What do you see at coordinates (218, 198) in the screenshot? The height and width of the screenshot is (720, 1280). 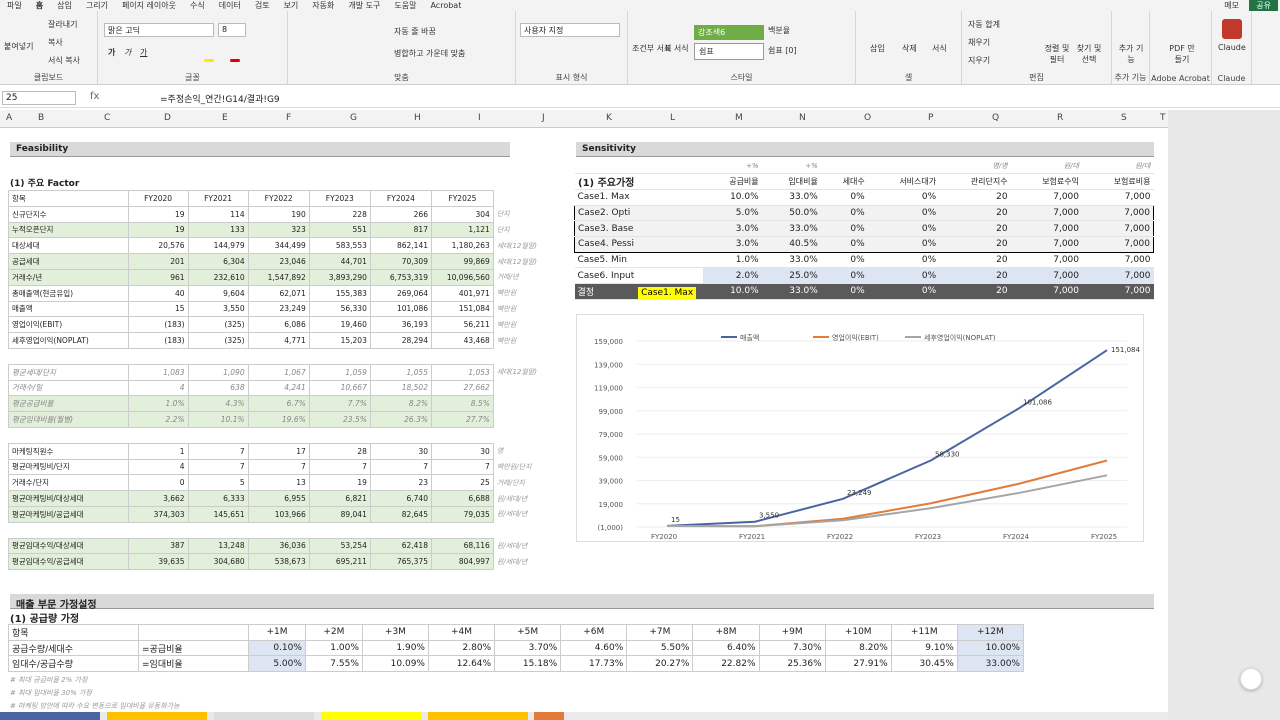 I see `table-cell: FY2021` at bounding box center [218, 198].